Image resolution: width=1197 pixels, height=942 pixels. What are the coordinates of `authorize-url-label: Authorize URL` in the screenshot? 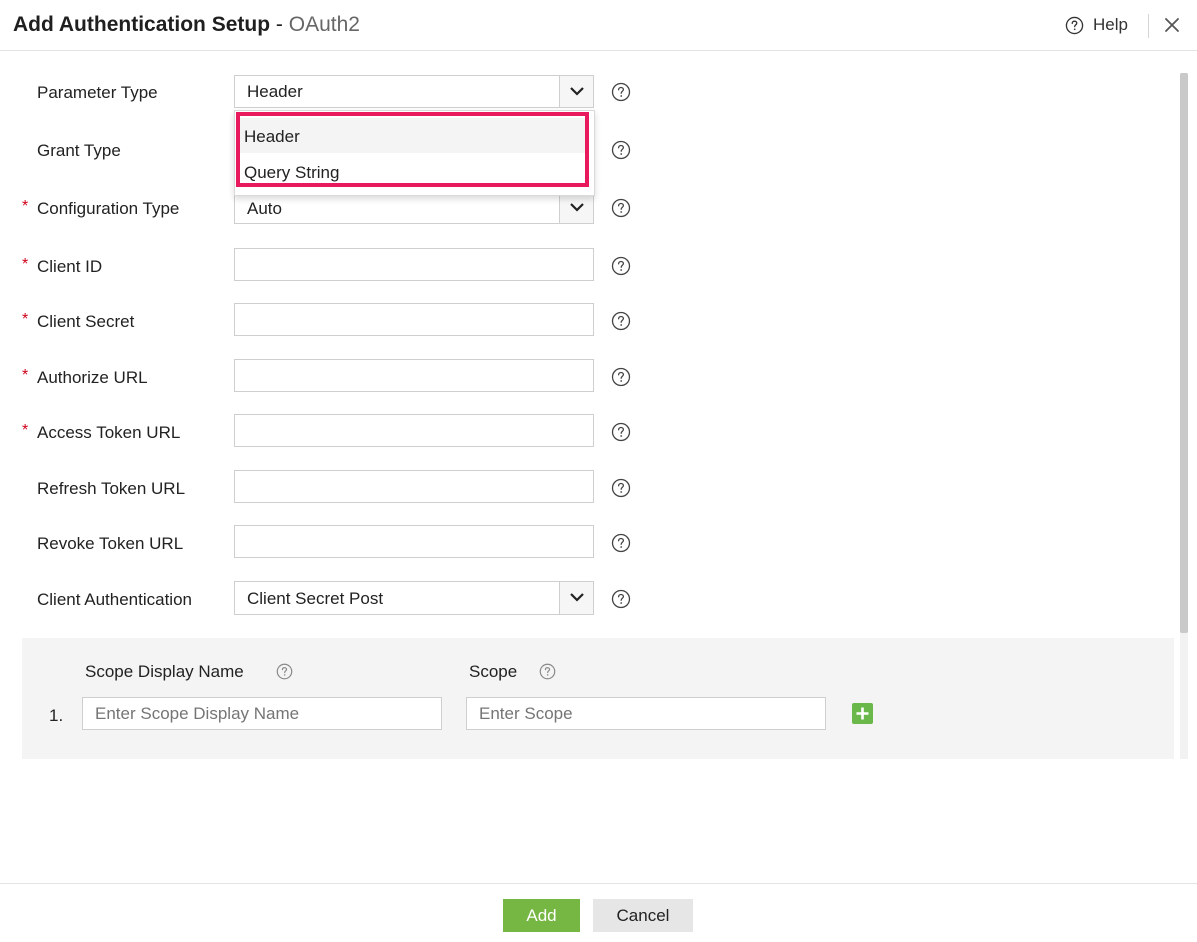 It's located at (92, 377).